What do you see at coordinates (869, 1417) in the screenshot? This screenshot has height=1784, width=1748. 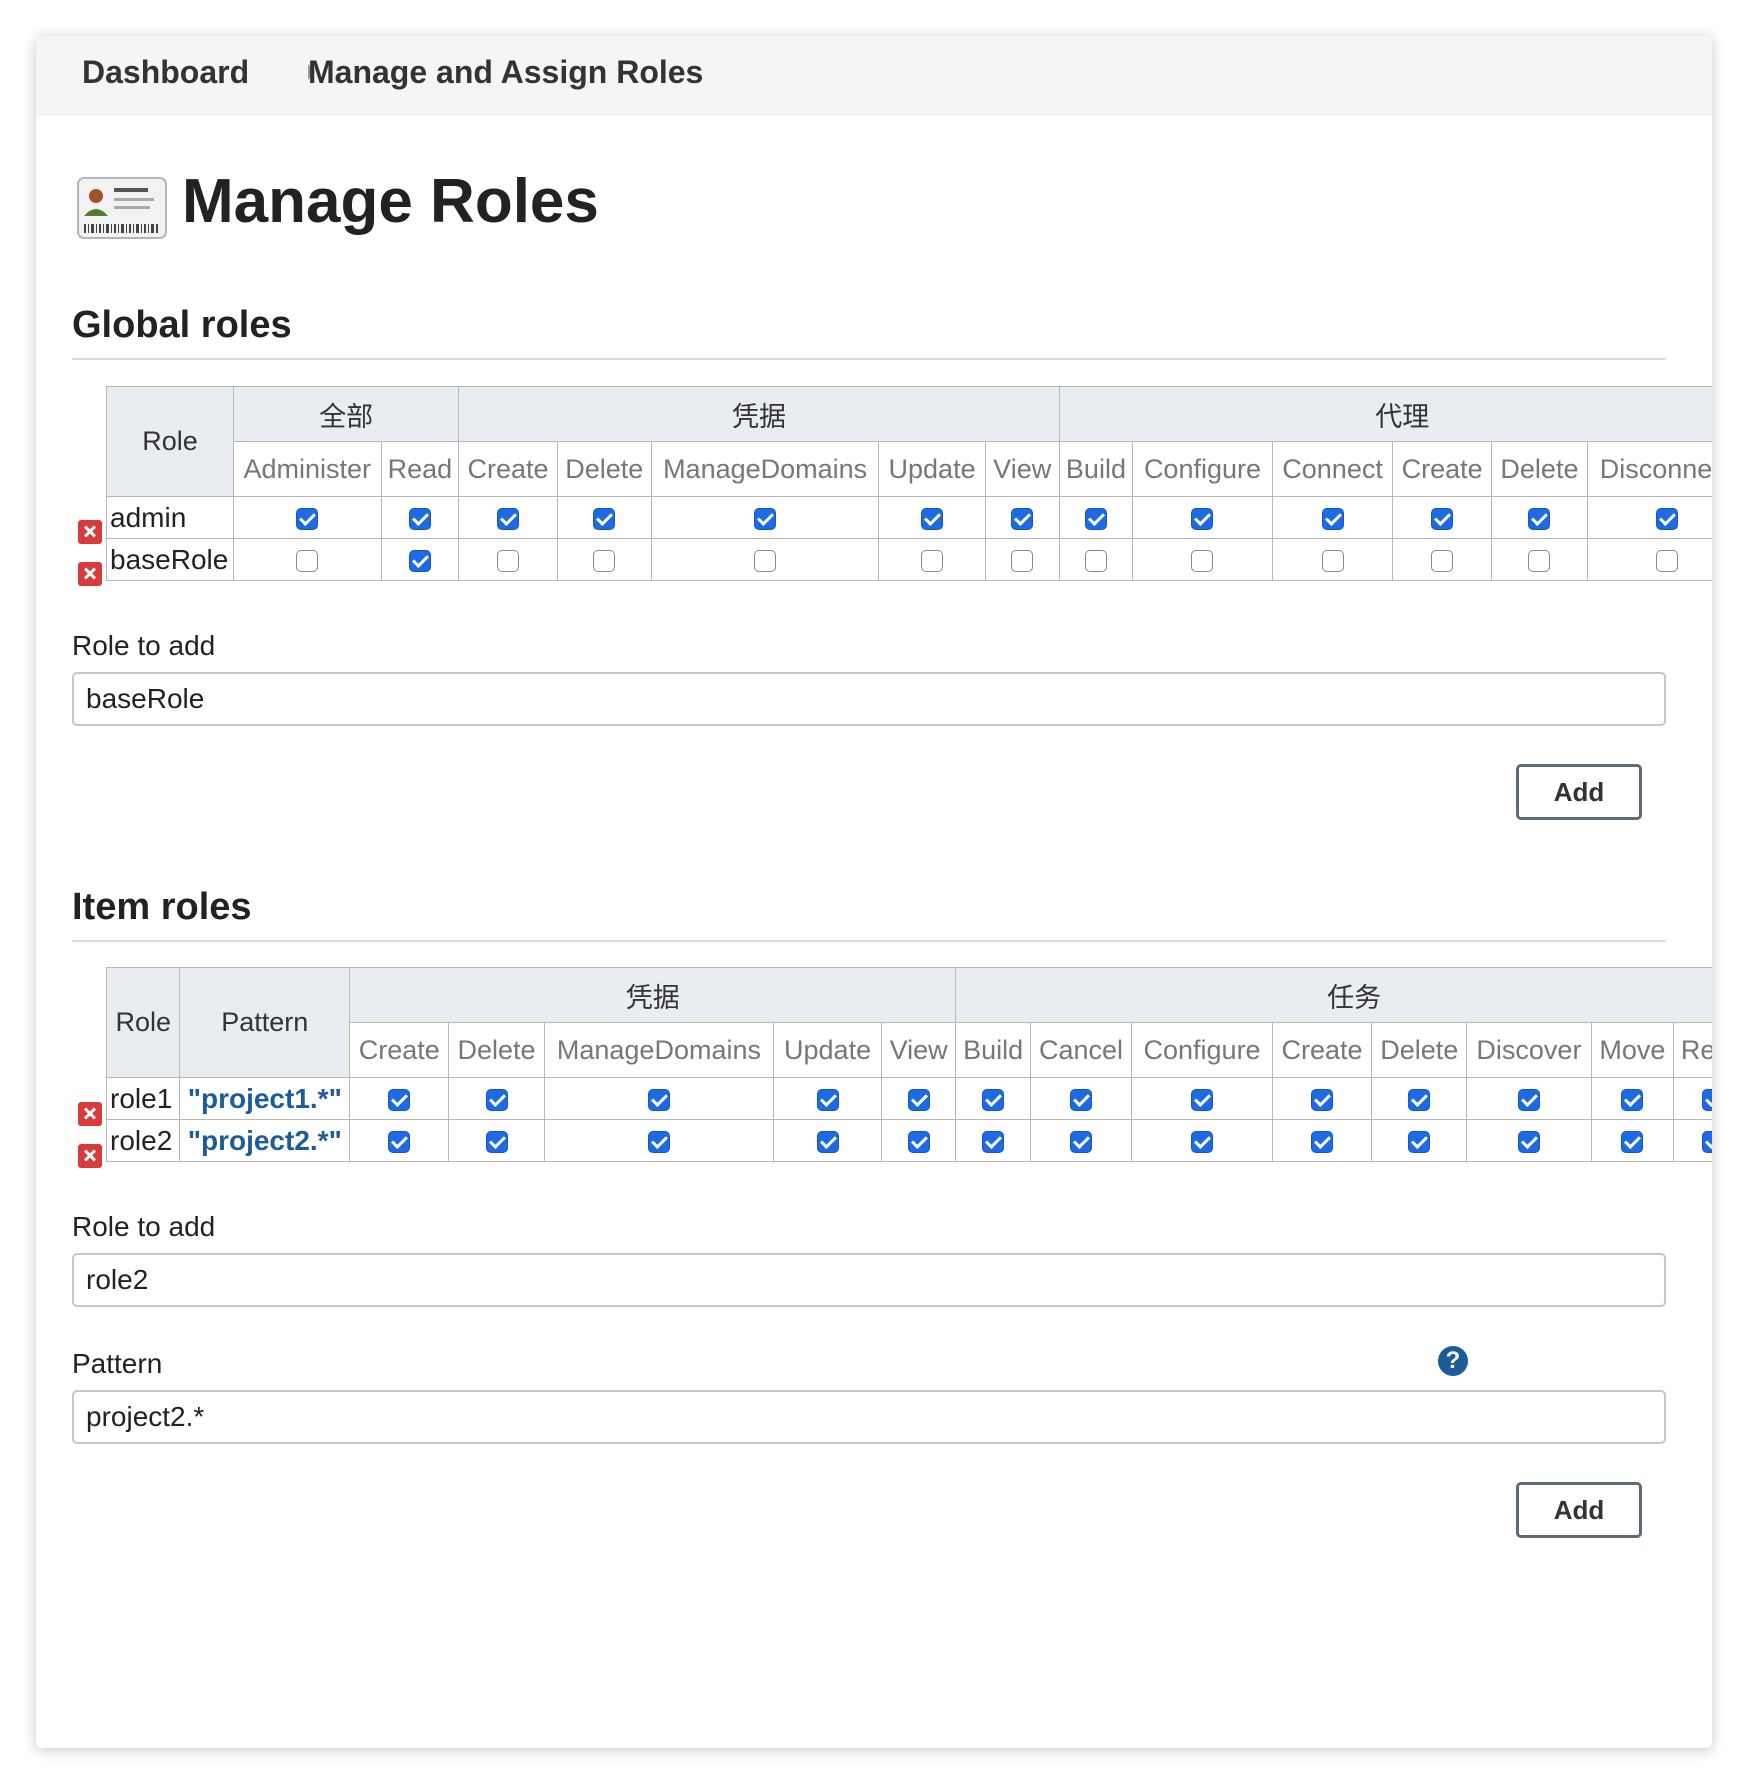 I see `pattern-input` at bounding box center [869, 1417].